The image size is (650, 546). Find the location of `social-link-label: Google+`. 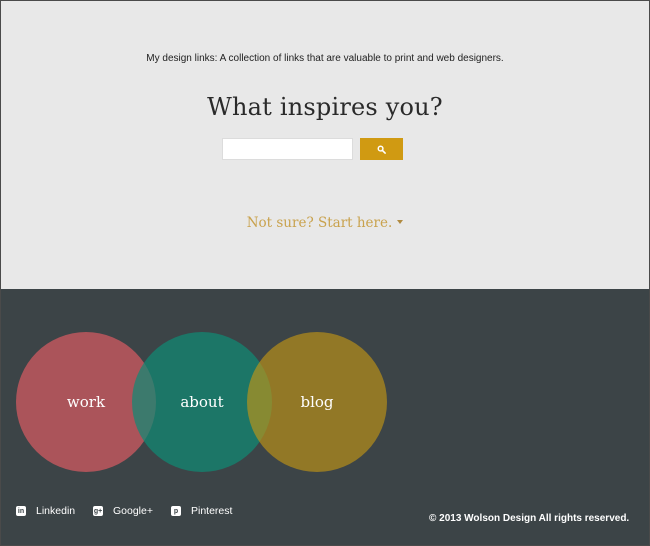

social-link-label: Google+ is located at coordinates (133, 511).